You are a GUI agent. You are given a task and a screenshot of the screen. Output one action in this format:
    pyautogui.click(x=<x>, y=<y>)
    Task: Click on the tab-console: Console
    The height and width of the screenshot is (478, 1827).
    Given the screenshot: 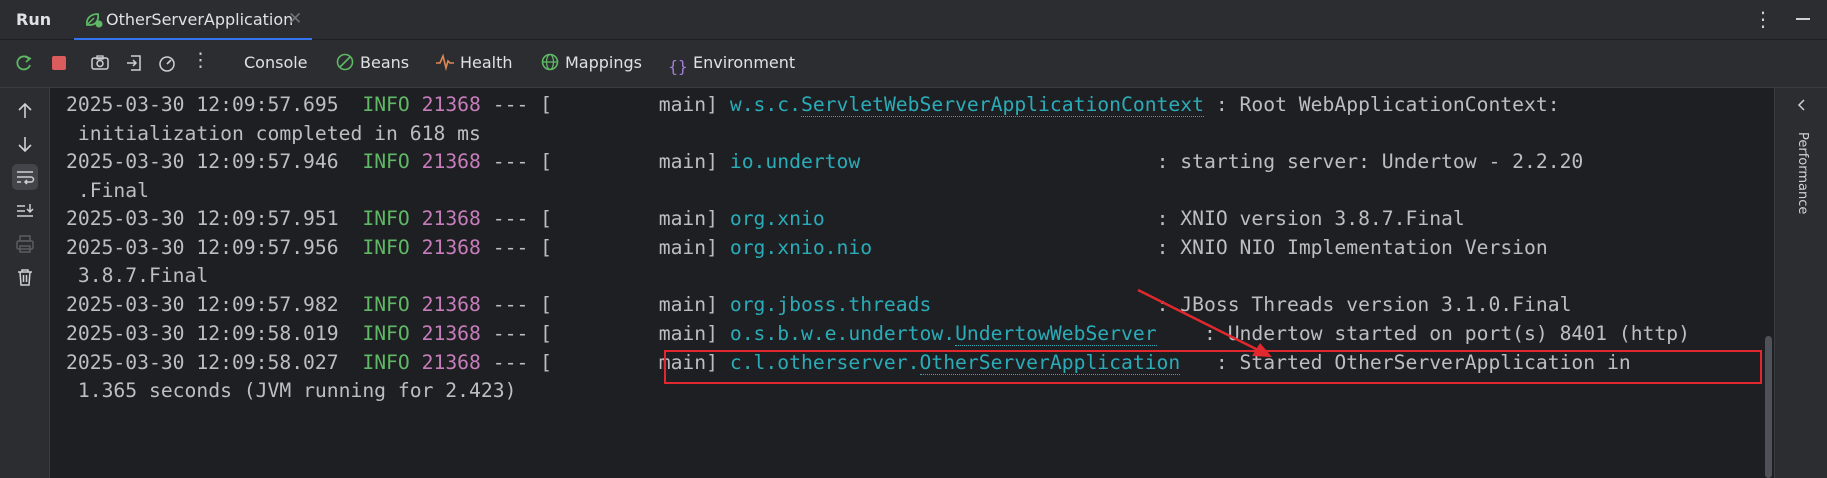 What is the action you would take?
    pyautogui.click(x=276, y=63)
    